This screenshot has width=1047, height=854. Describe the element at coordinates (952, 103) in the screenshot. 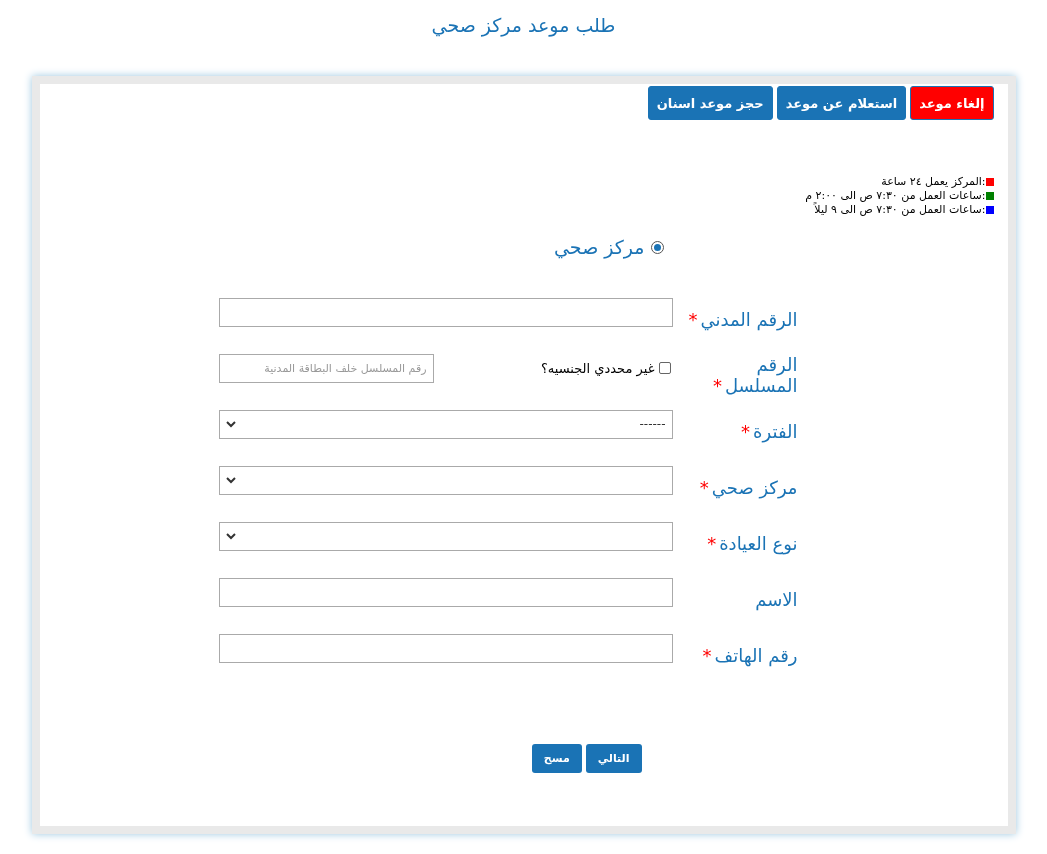

I see `cancel-button: إلغاء موعد` at that location.